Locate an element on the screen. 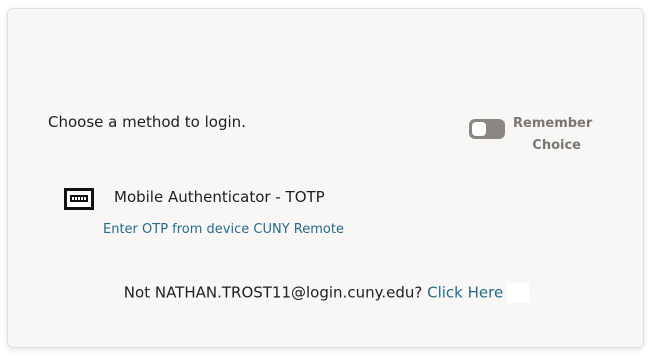 The width and height of the screenshot is (652, 356). remember-choice: Remember Choice is located at coordinates (531, 135).